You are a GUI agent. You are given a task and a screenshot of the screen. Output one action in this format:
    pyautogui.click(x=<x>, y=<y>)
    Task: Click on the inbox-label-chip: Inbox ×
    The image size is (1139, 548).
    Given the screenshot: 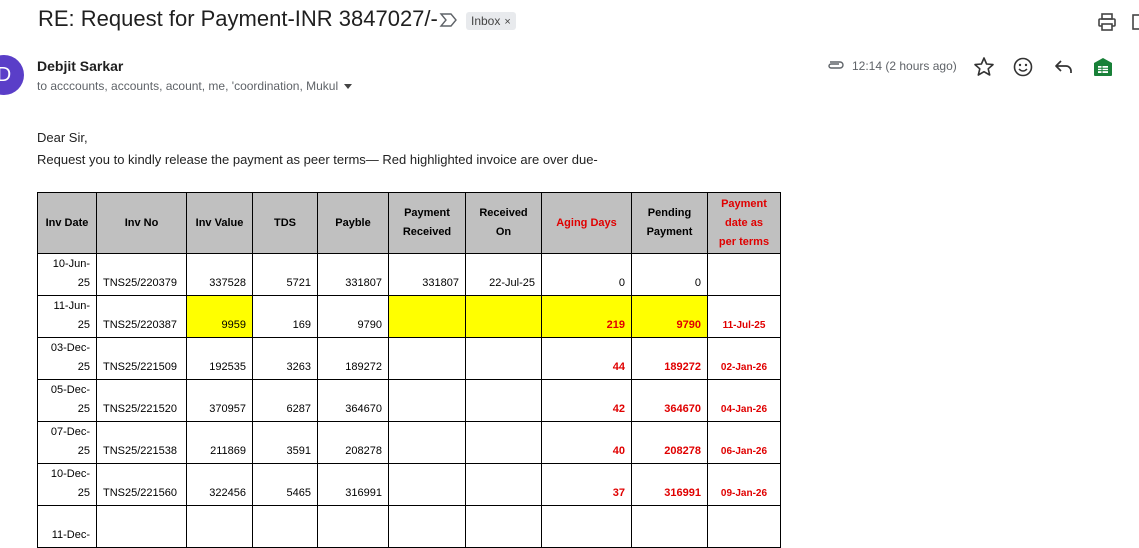 What is the action you would take?
    pyautogui.click(x=491, y=21)
    